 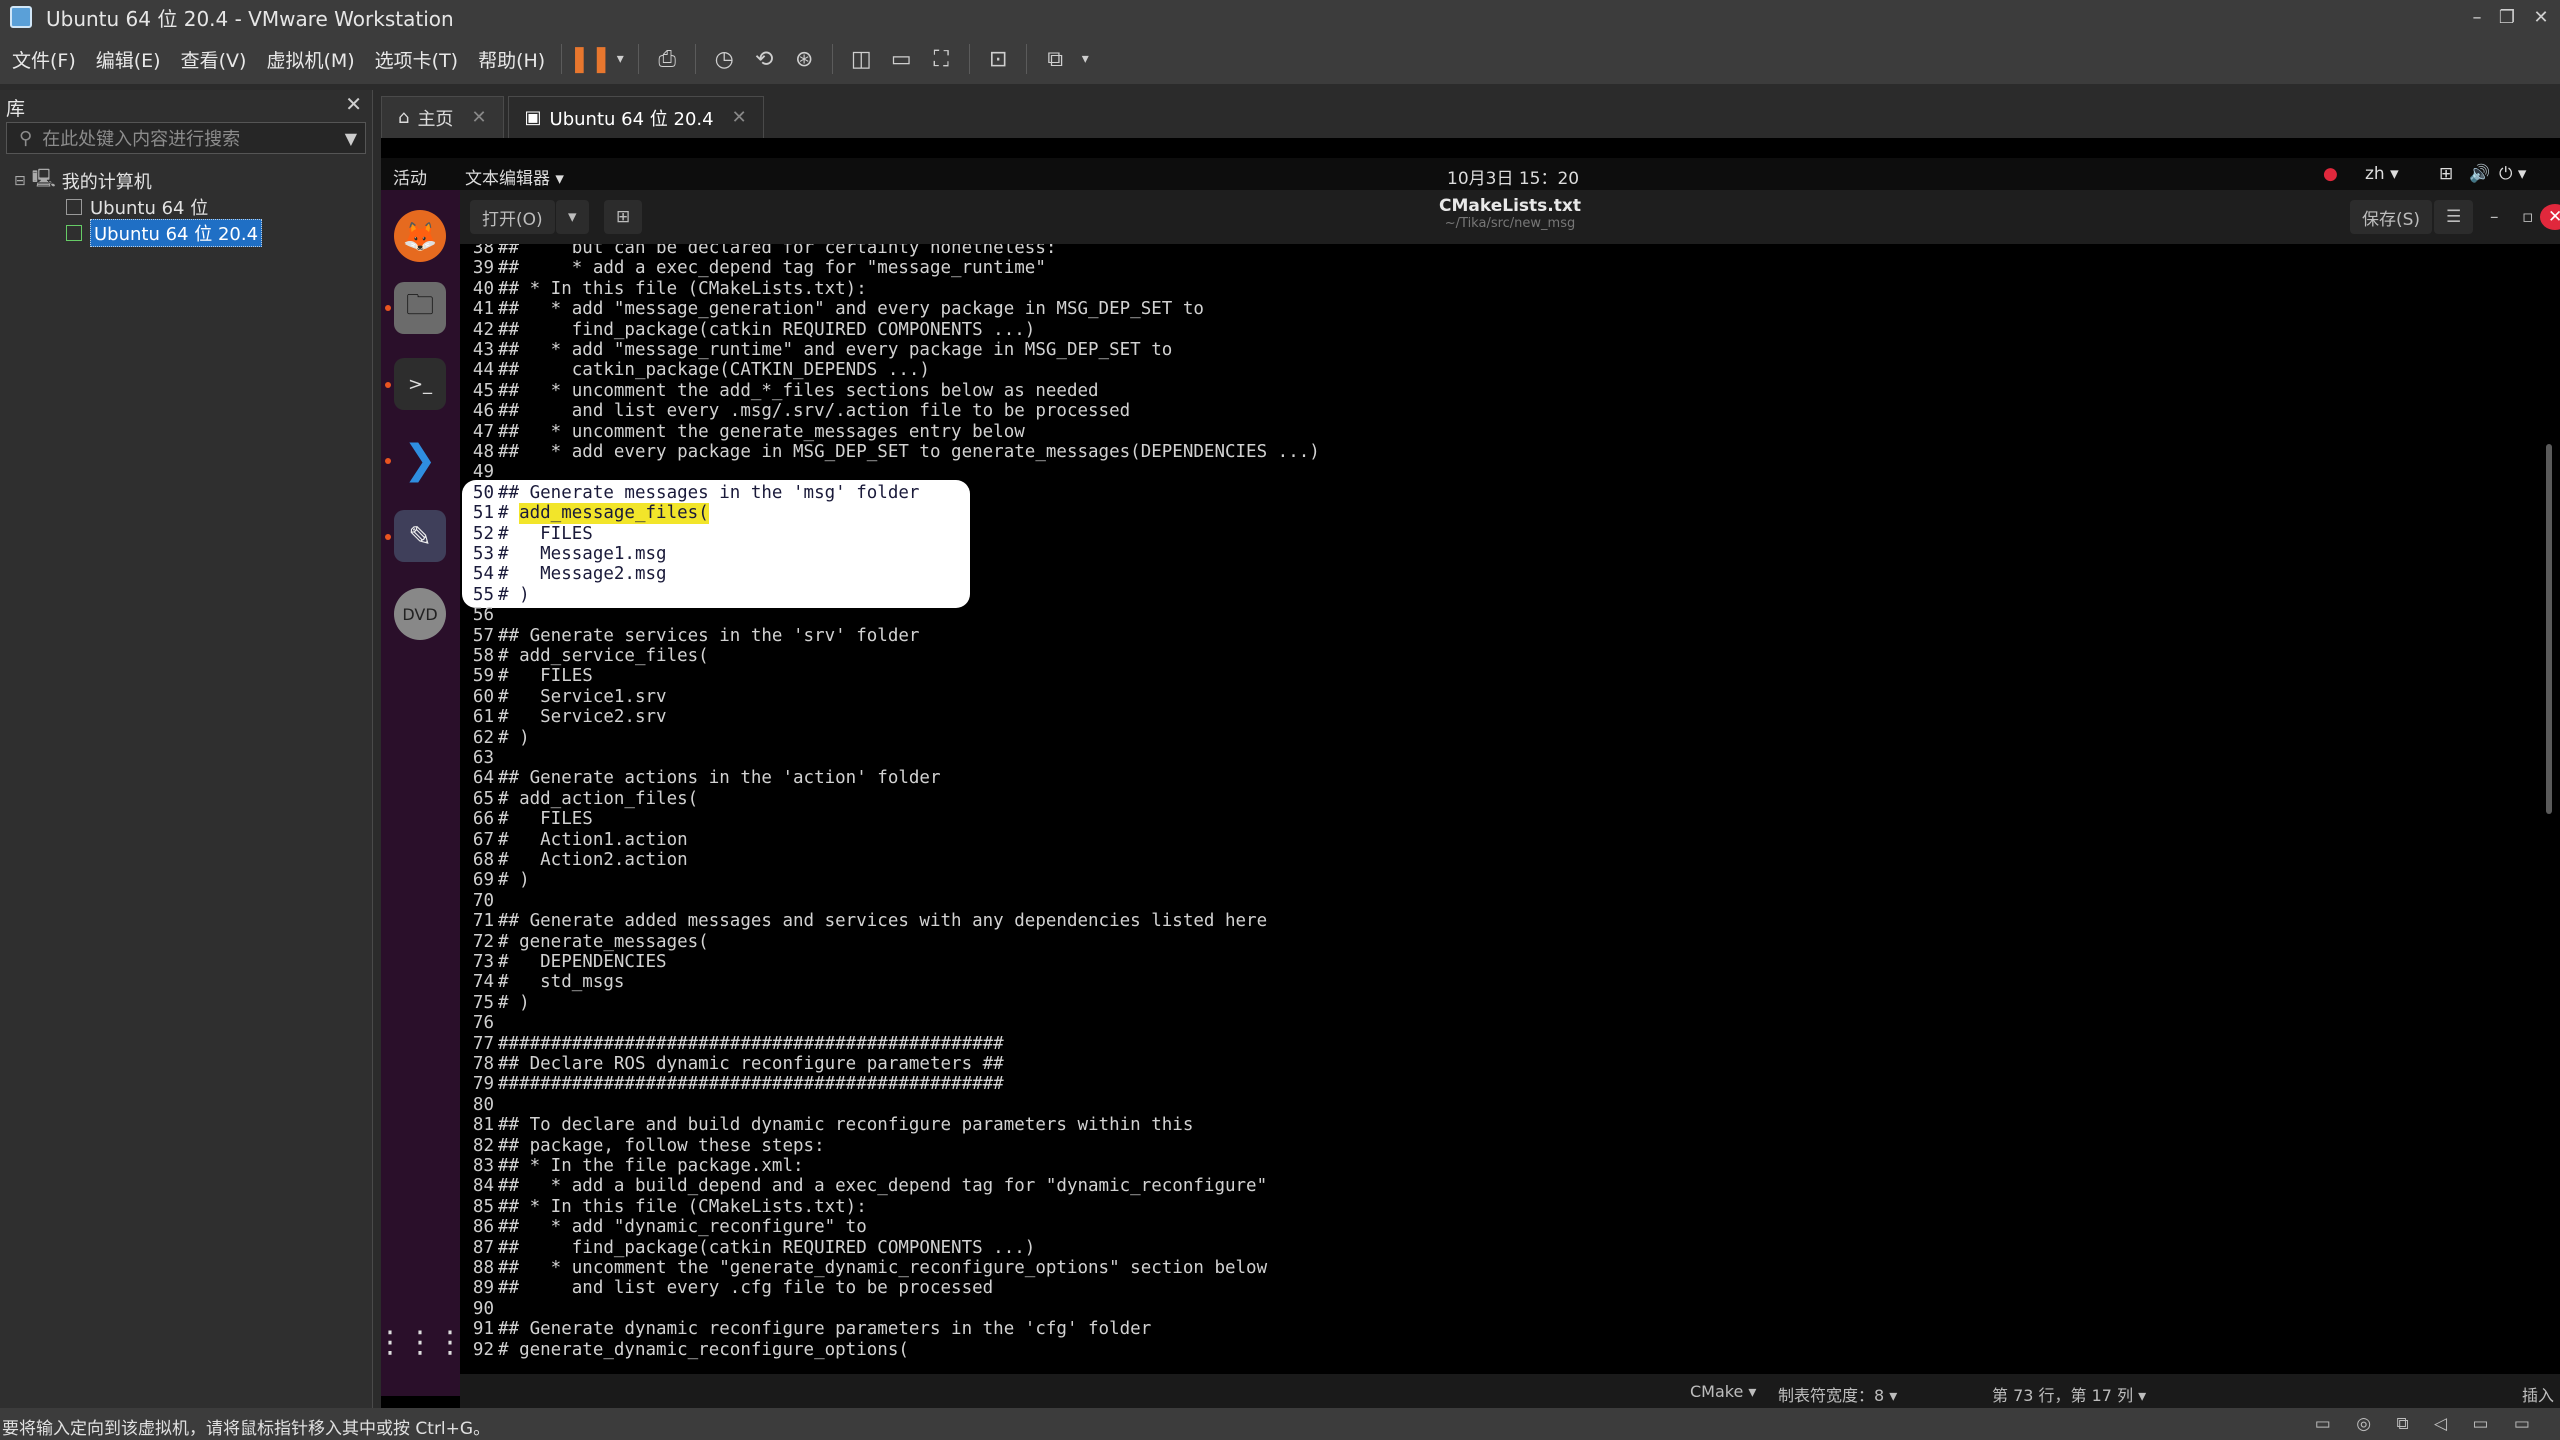 I want to click on save-button: 保存(S), so click(x=2391, y=217).